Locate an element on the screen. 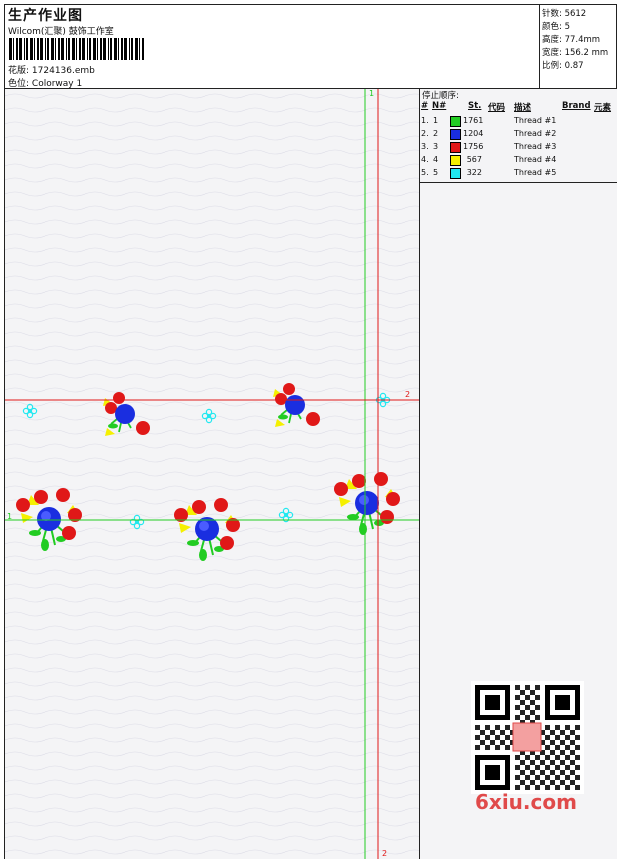 This screenshot has width=620, height=861. thread-row: 3. 3 1756 Thread #3 is located at coordinates (489, 147).